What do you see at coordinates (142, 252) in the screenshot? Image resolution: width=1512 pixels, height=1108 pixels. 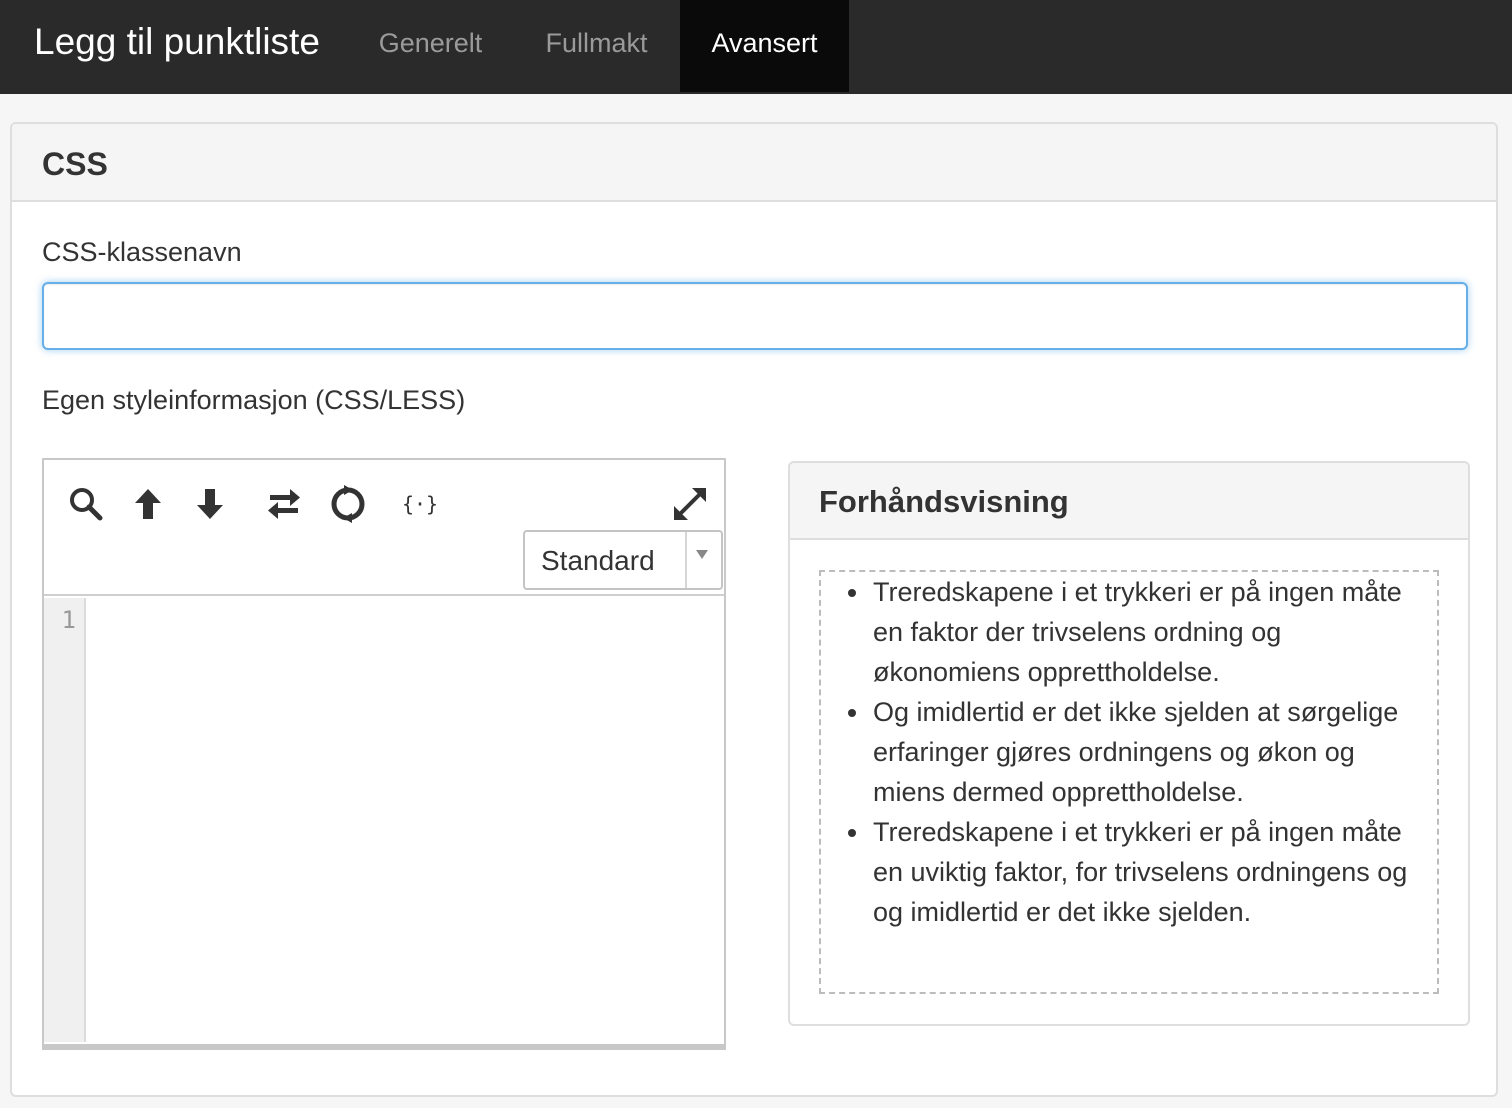 I see `css-class-name-label: CSS-klassenavn` at bounding box center [142, 252].